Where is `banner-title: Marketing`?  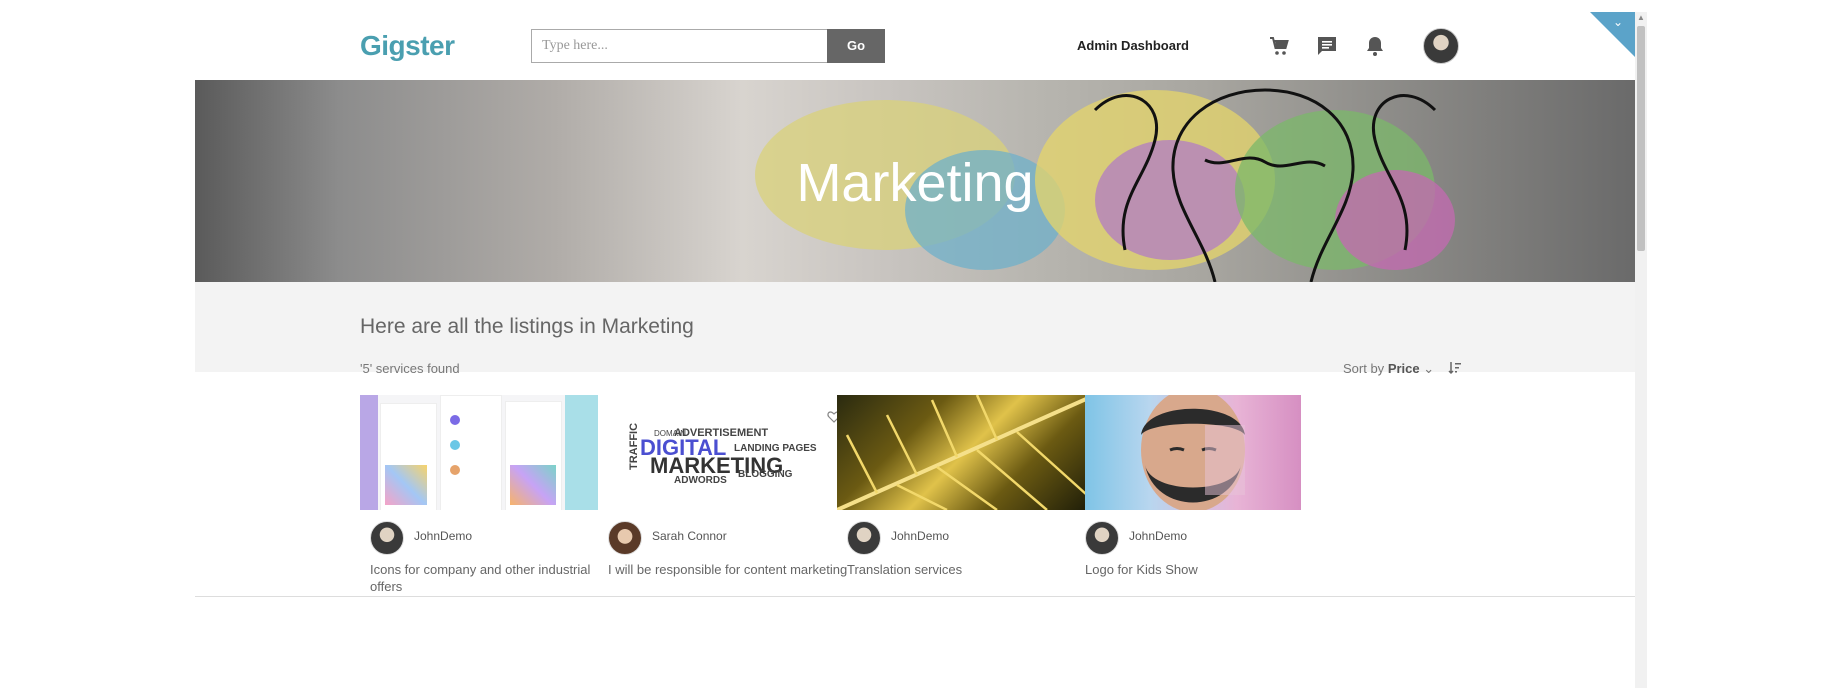
banner-title: Marketing is located at coordinates (915, 183).